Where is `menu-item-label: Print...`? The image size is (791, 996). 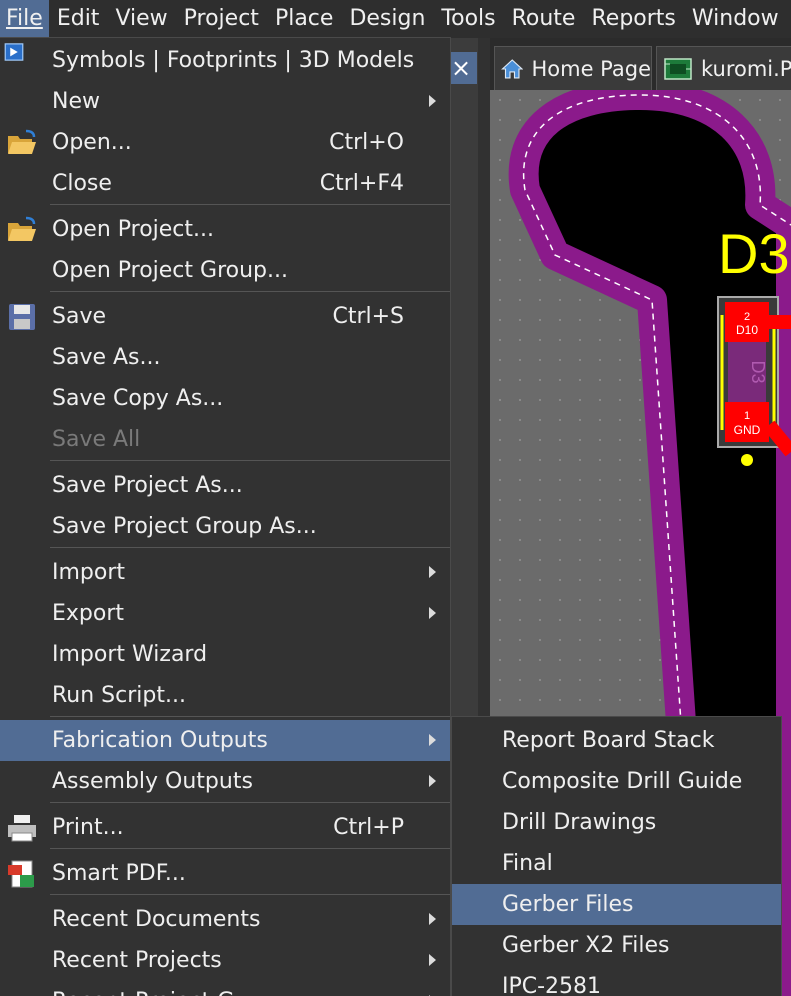 menu-item-label: Print... is located at coordinates (88, 827).